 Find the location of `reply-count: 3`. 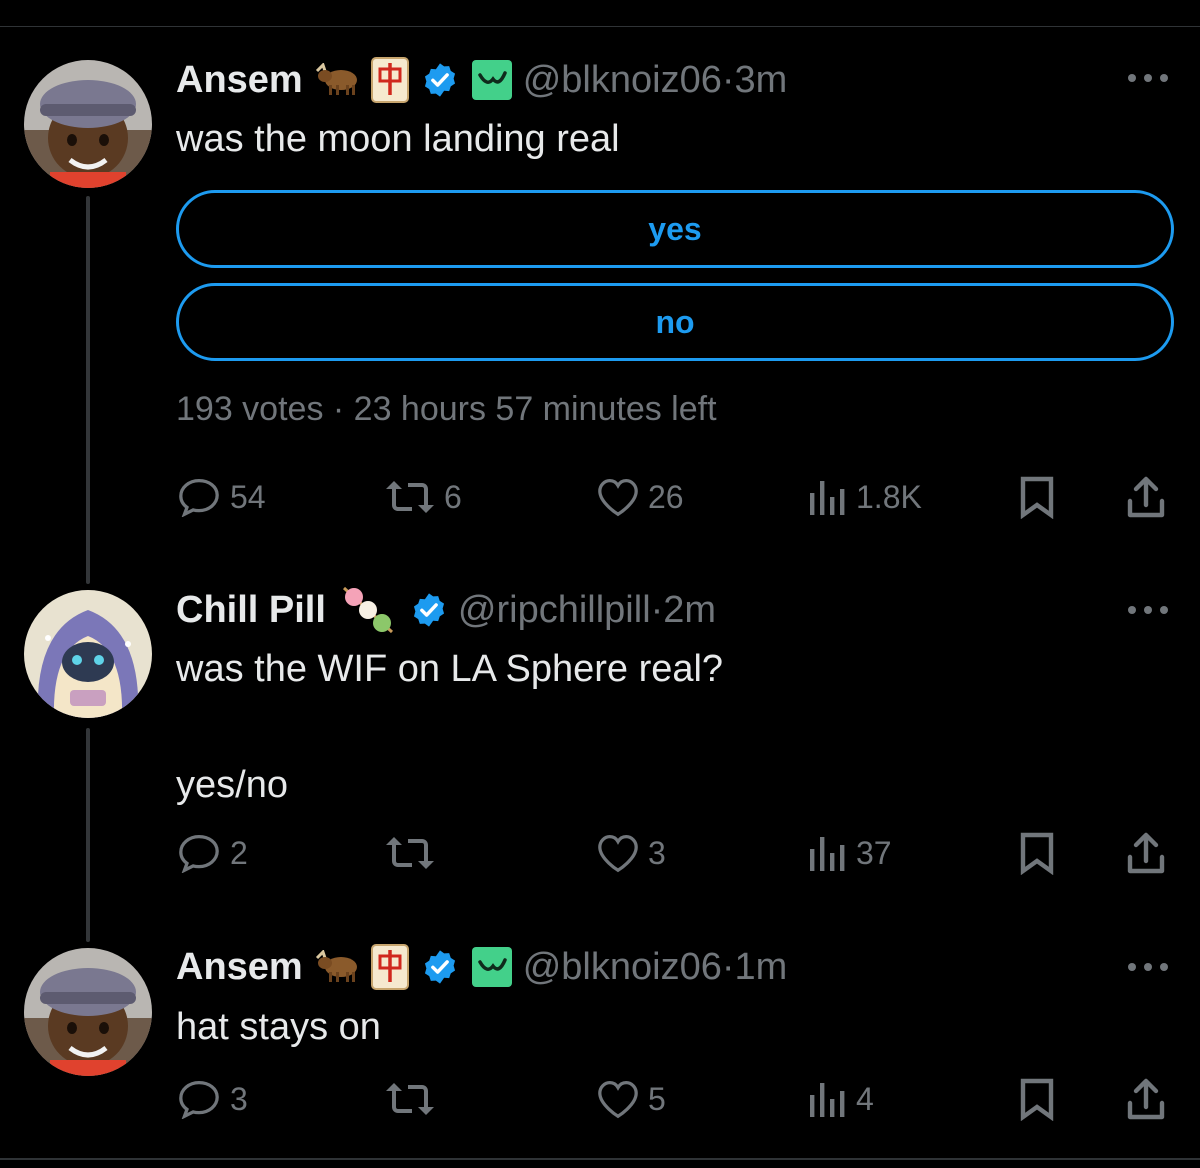

reply-count: 3 is located at coordinates (239, 1098).